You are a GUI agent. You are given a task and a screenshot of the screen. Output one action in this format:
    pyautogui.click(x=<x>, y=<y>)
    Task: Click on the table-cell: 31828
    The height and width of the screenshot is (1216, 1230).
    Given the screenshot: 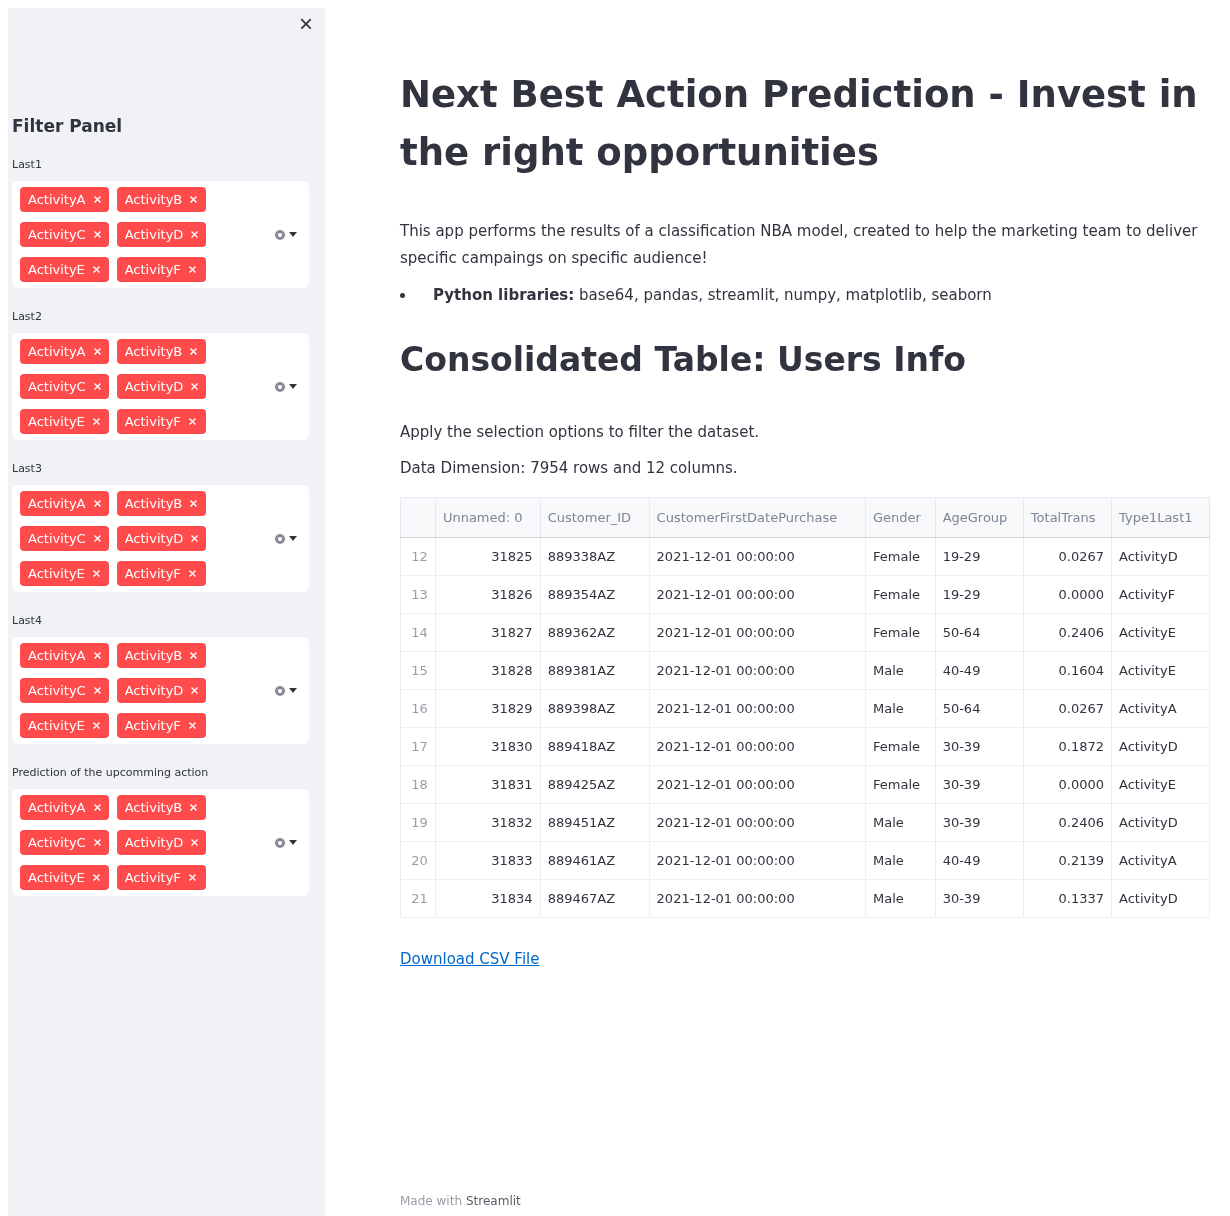 What is the action you would take?
    pyautogui.click(x=488, y=670)
    